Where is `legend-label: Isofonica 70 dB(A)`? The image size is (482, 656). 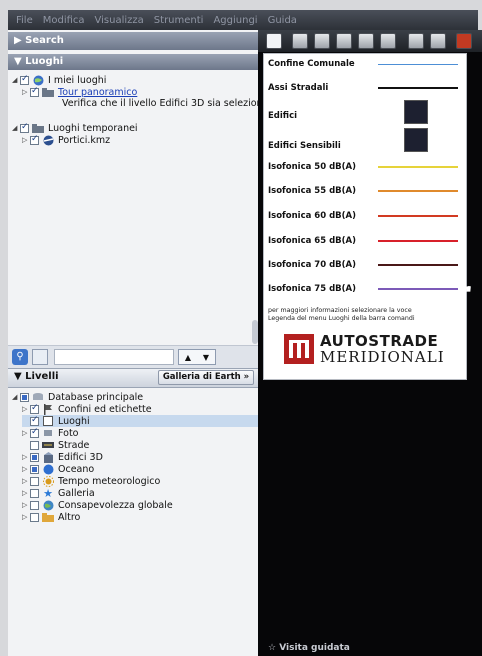
legend-label: Isofonica 70 dB(A) is located at coordinates (312, 265).